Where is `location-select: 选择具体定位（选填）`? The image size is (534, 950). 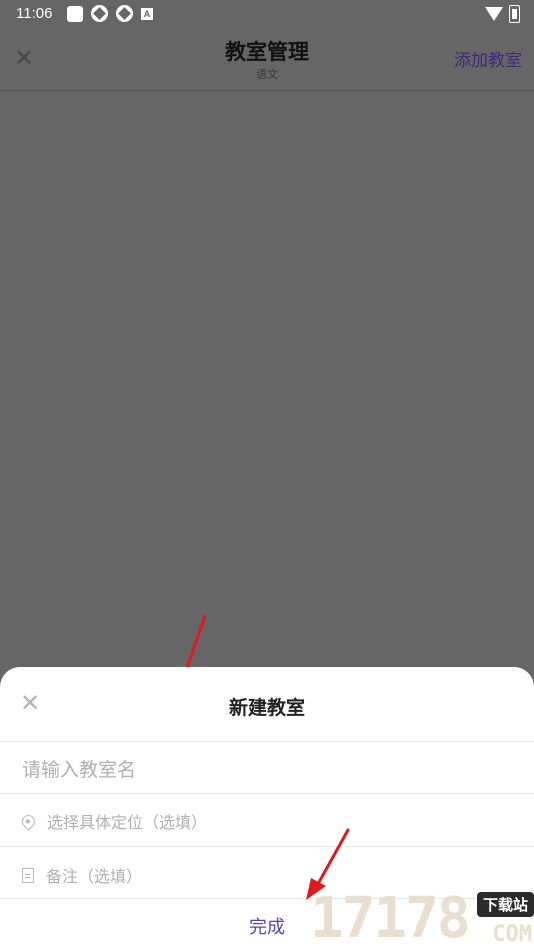 location-select: 选择具体定位（选填） is located at coordinates (265, 821).